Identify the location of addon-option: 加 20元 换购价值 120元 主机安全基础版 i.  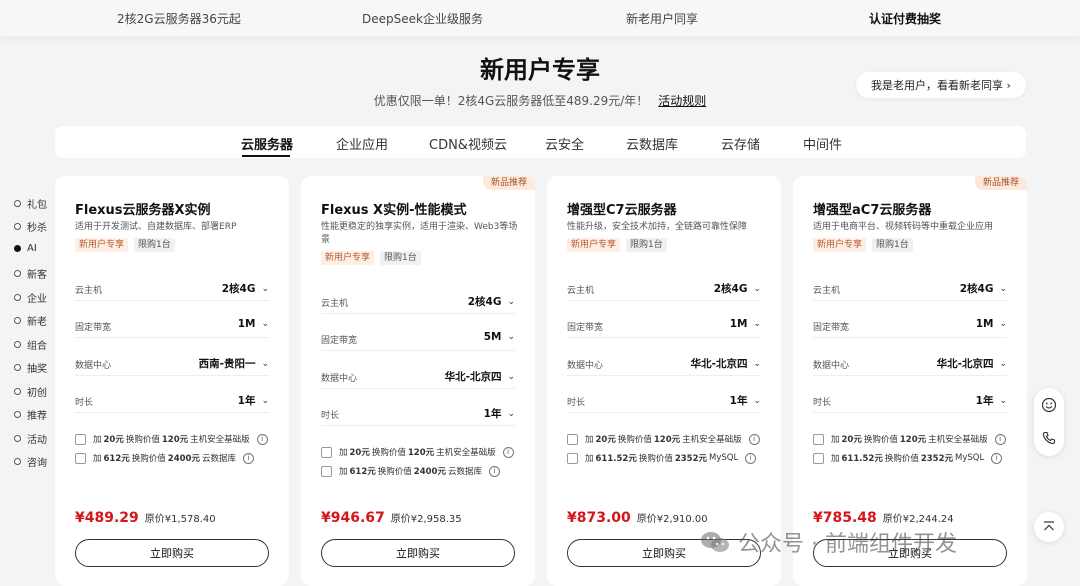
(909, 439).